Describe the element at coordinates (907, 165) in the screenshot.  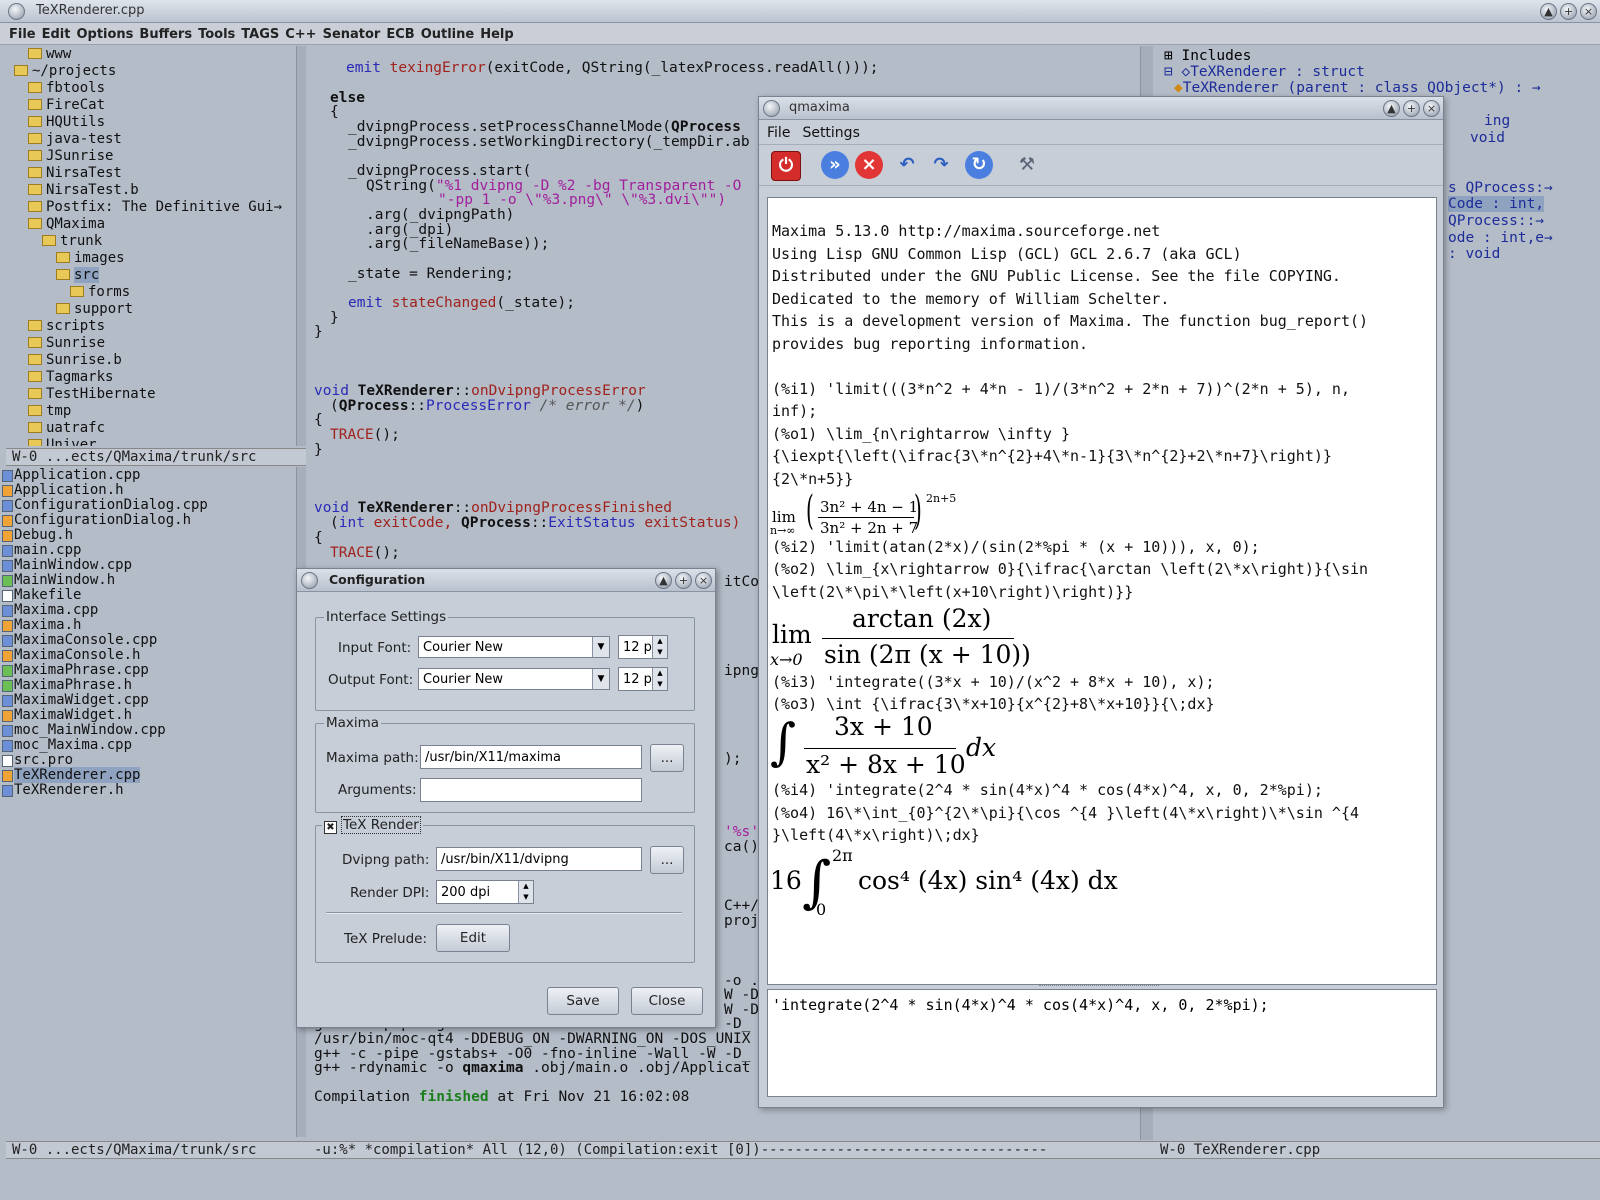
I see `undo-icon: ↶` at that location.